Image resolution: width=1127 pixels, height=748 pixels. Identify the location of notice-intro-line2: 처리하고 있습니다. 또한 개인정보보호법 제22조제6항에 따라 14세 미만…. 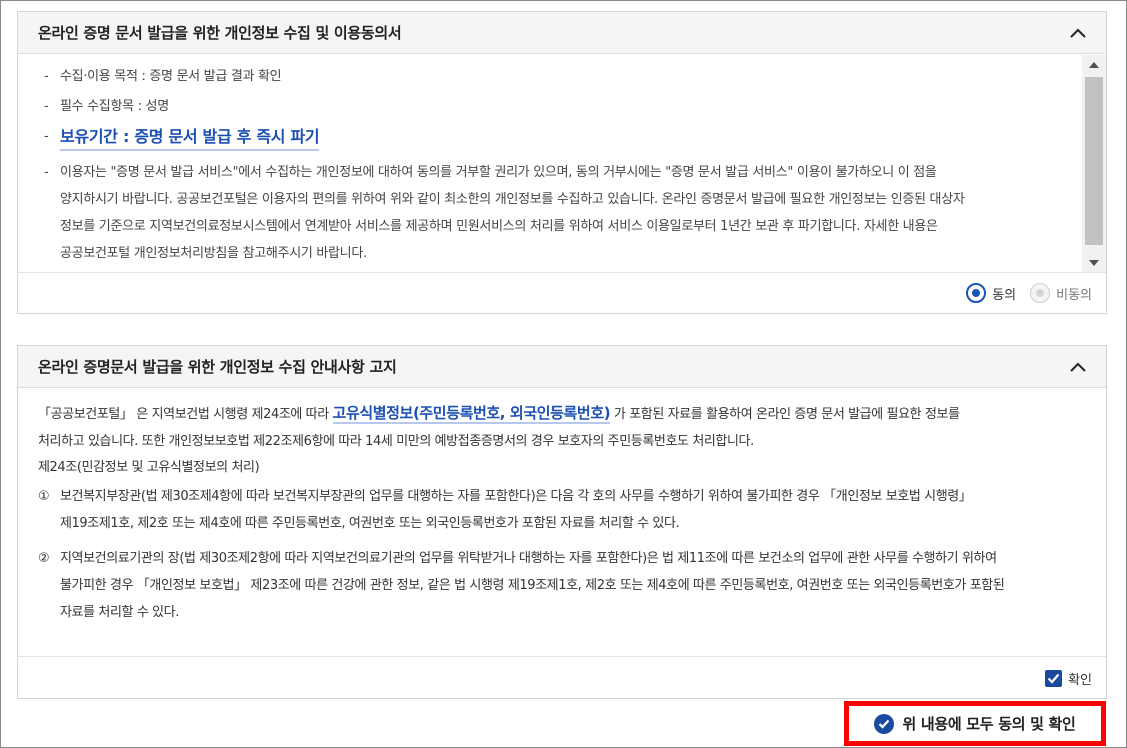
(396, 441).